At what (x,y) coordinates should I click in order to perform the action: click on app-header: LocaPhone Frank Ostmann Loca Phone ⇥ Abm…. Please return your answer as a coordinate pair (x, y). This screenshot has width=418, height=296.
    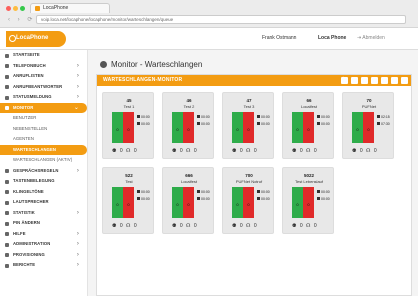
    Looking at the image, I should click on (209, 39).